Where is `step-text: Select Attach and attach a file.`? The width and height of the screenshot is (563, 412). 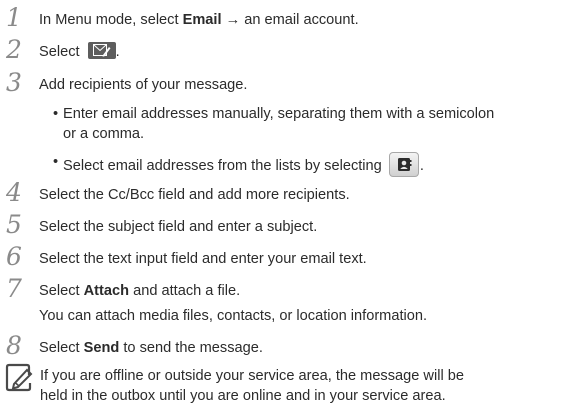 step-text: Select Attach and attach a file. is located at coordinates (140, 291).